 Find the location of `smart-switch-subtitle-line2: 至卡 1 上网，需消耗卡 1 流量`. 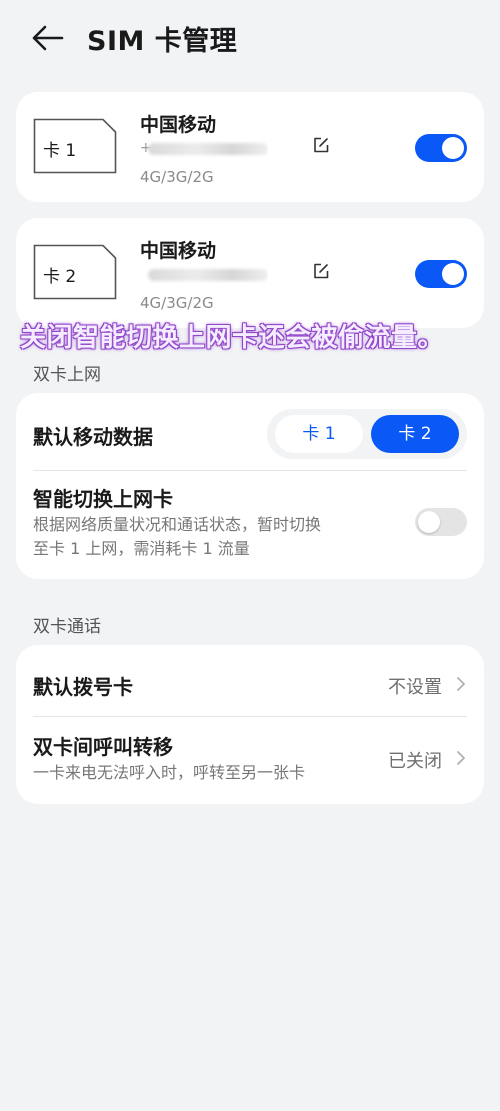

smart-switch-subtitle-line2: 至卡 1 上网，需消耗卡 1 流量 is located at coordinates (141, 548).